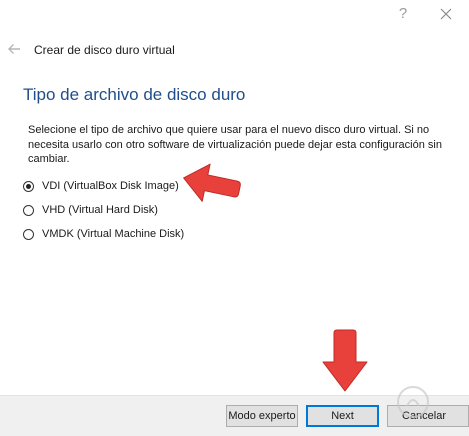 Image resolution: width=469 pixels, height=436 pixels. What do you see at coordinates (345, 360) in the screenshot?
I see `annotation-arrow-down-icon` at bounding box center [345, 360].